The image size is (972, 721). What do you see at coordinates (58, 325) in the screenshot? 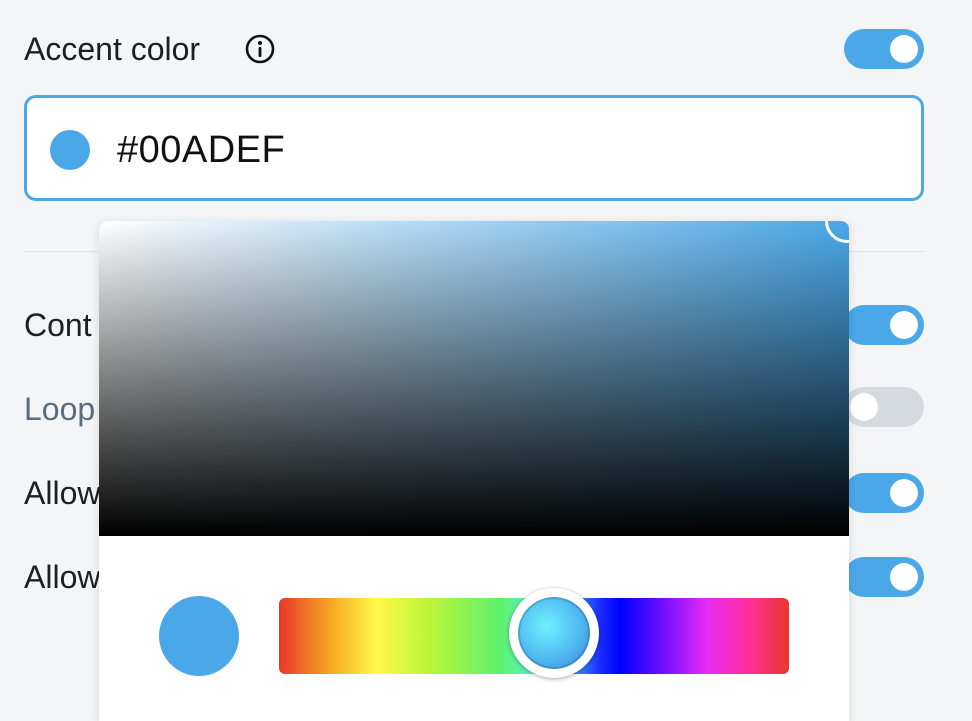
I see `setting-label-continuous: Cont` at bounding box center [58, 325].